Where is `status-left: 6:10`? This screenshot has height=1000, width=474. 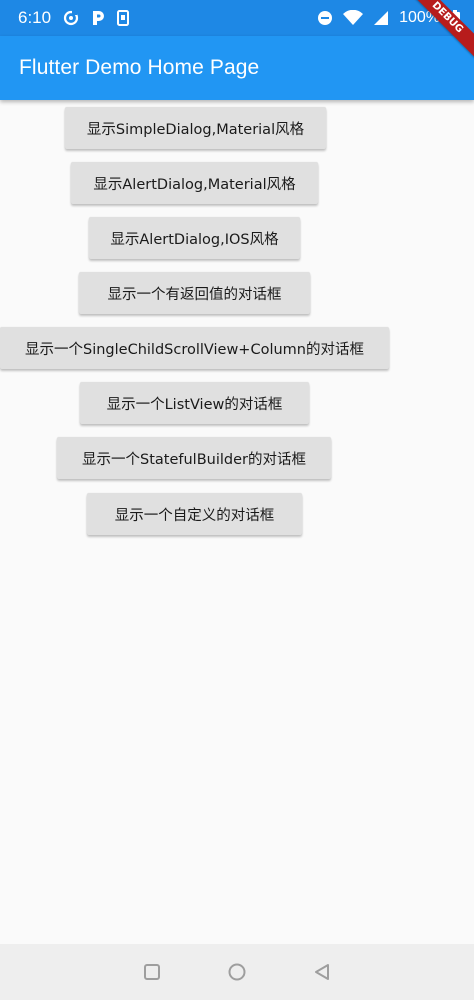
status-left: 6:10 is located at coordinates (74, 18).